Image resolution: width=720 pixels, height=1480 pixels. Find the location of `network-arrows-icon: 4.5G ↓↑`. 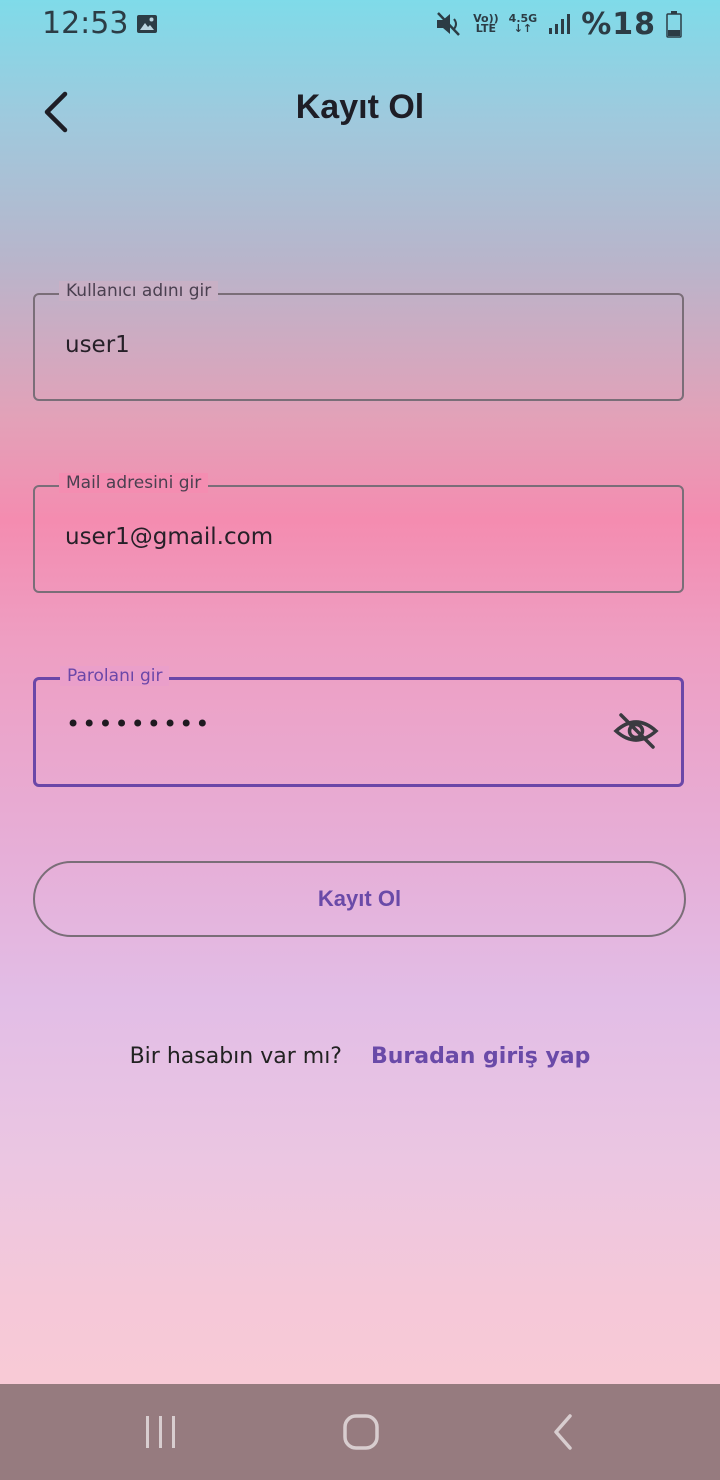

network-arrows-icon: 4.5G ↓↑ is located at coordinates (523, 23).